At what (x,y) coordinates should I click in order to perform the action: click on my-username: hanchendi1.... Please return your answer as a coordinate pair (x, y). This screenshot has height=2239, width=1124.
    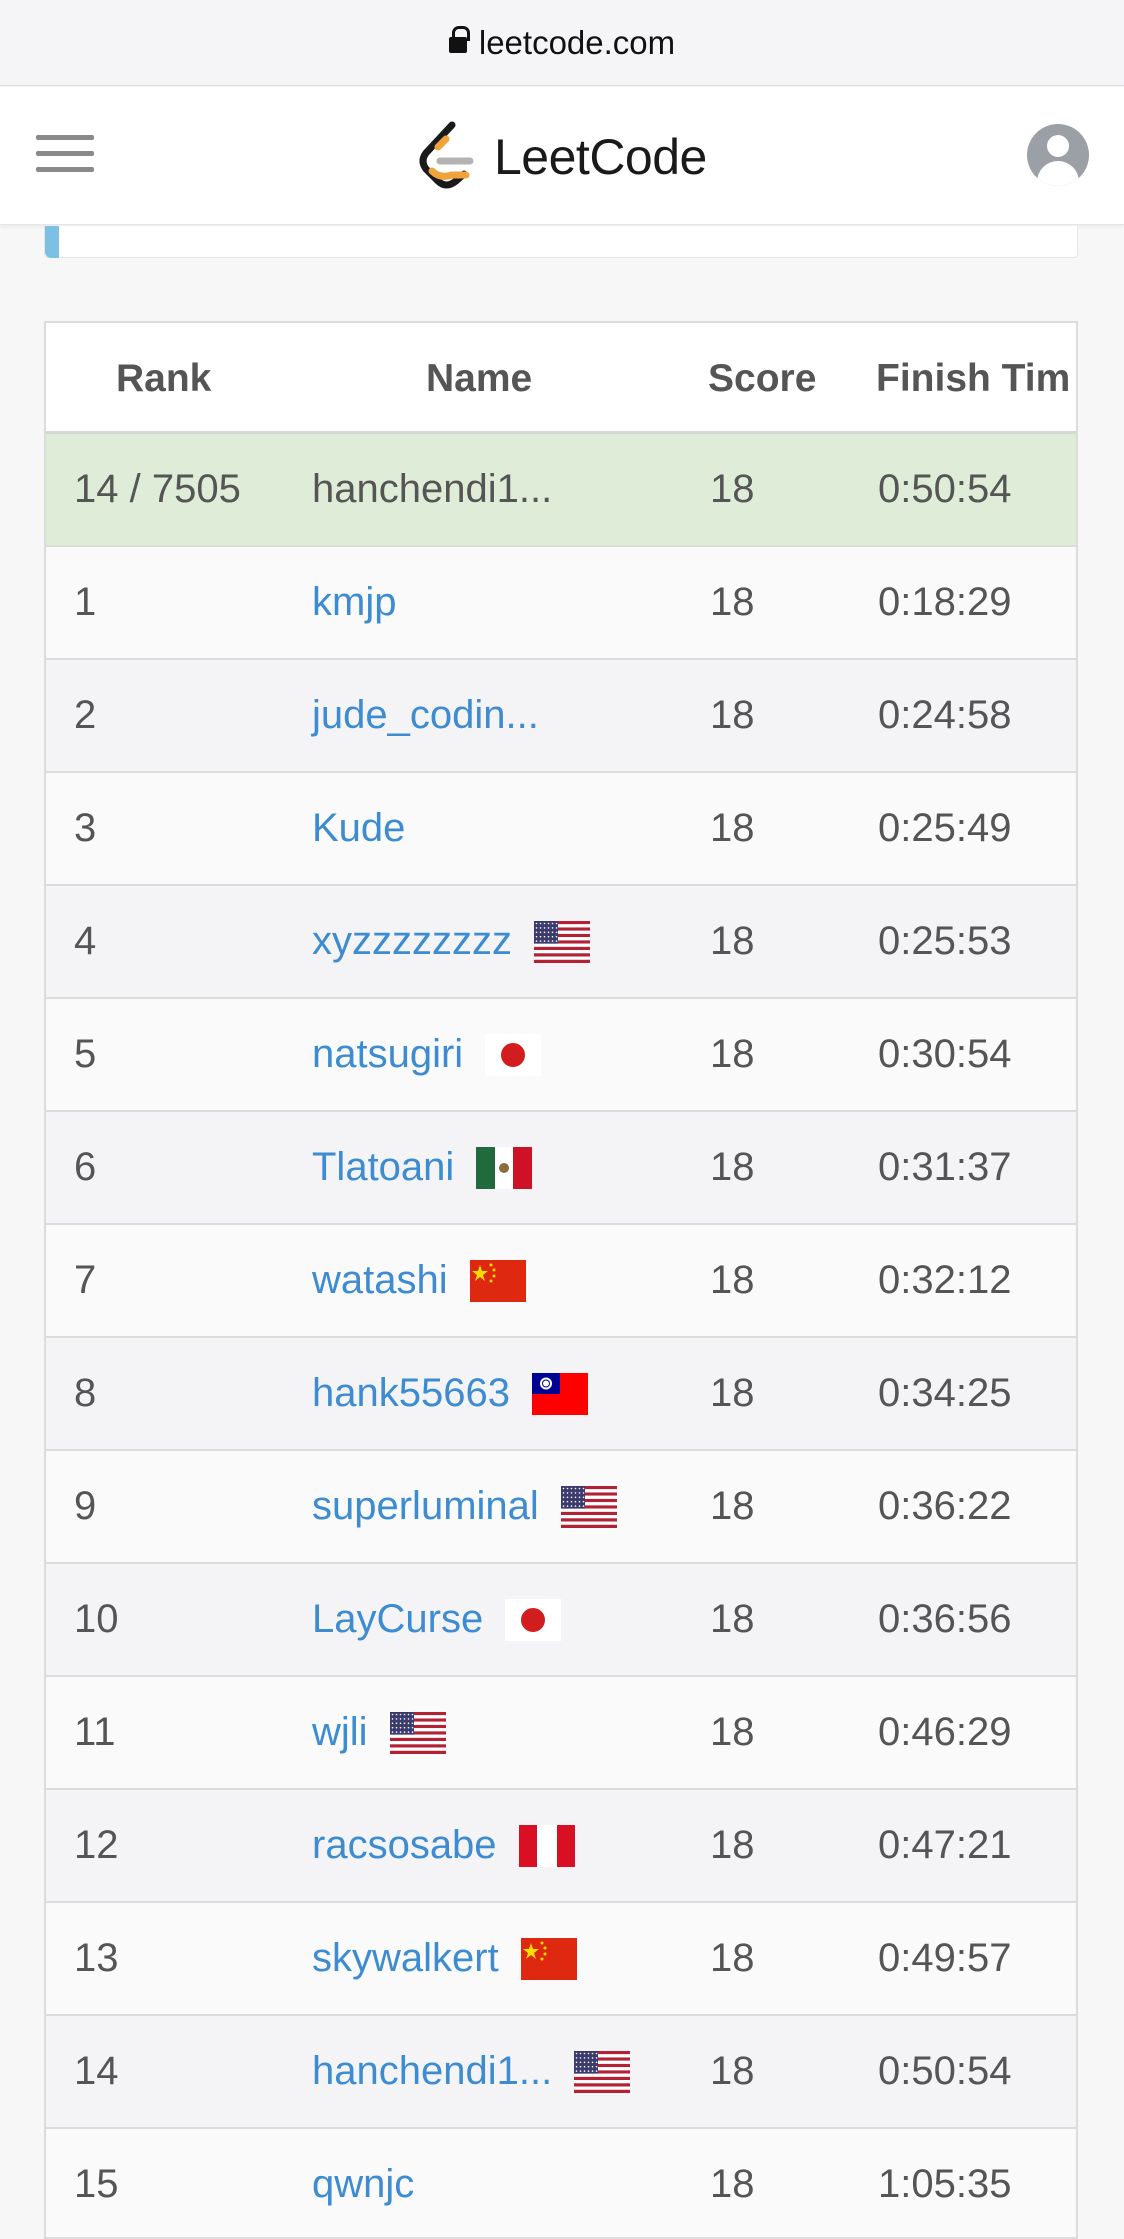
    Looking at the image, I should click on (432, 489).